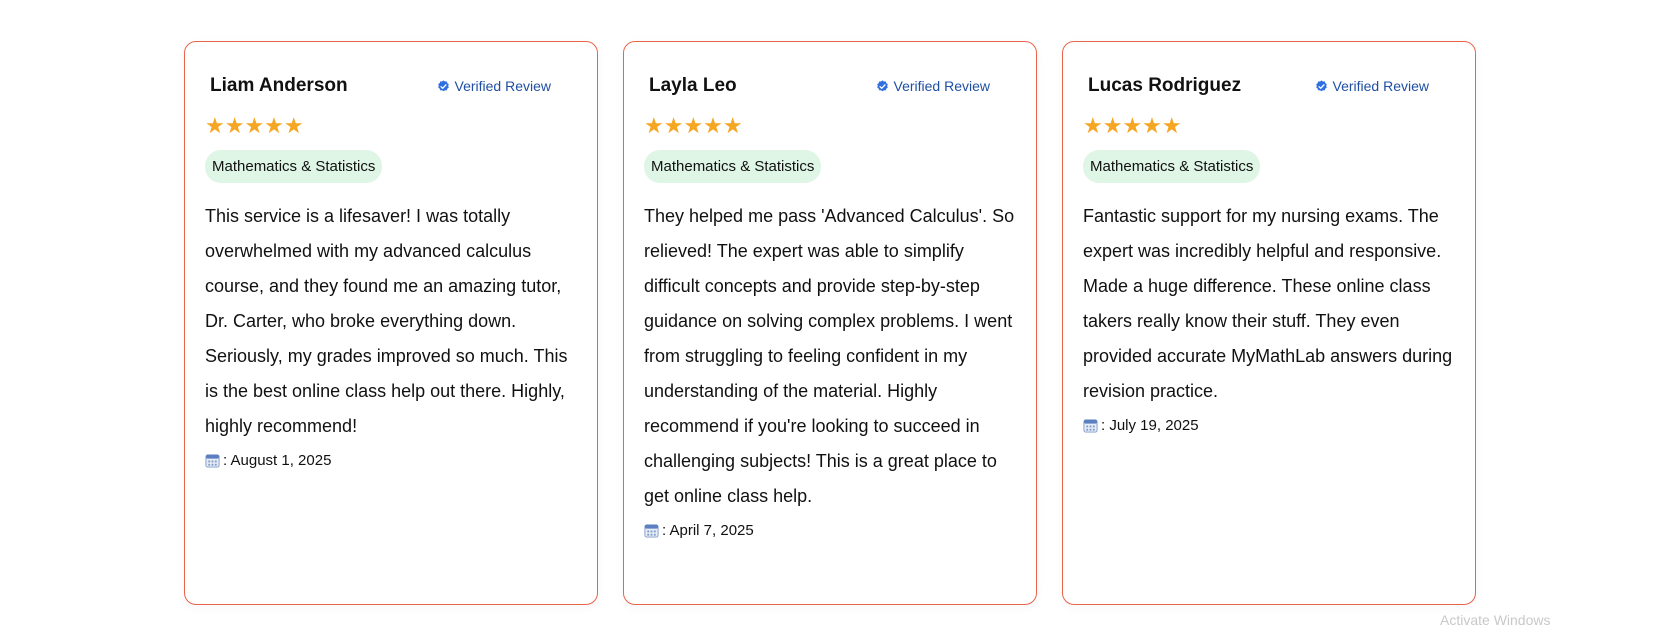 This screenshot has height=628, width=1667. What do you see at coordinates (830, 530) in the screenshot?
I see `review-date: : April 7, 2025` at bounding box center [830, 530].